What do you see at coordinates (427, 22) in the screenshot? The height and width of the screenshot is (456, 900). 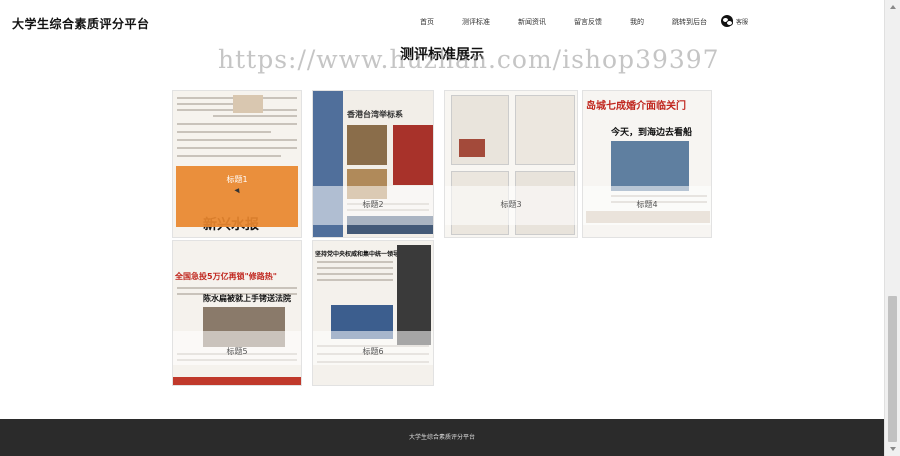 I see `nav-home: 首页` at bounding box center [427, 22].